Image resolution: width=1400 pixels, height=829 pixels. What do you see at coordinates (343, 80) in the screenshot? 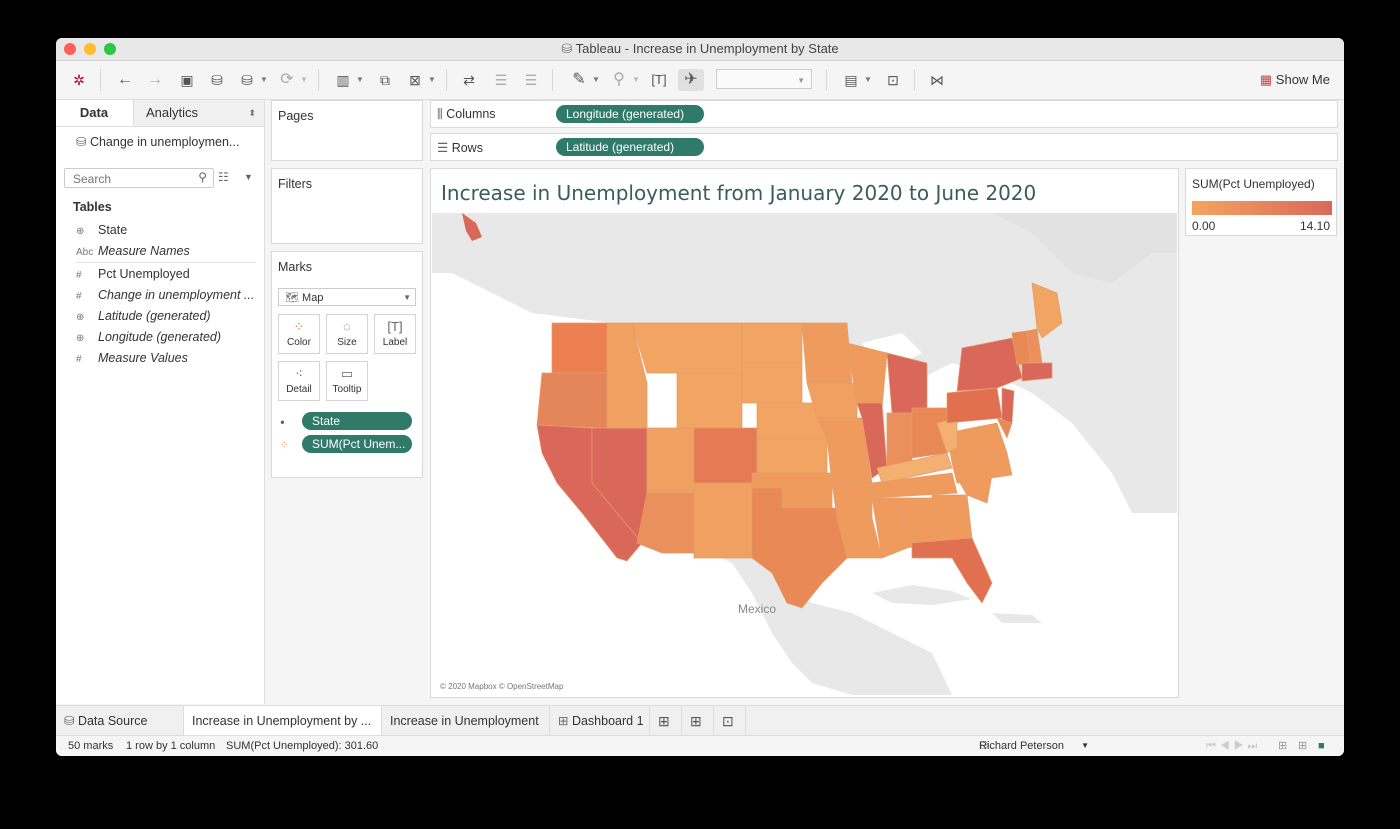
I see `new-worksheet-icon: ▥` at bounding box center [343, 80].